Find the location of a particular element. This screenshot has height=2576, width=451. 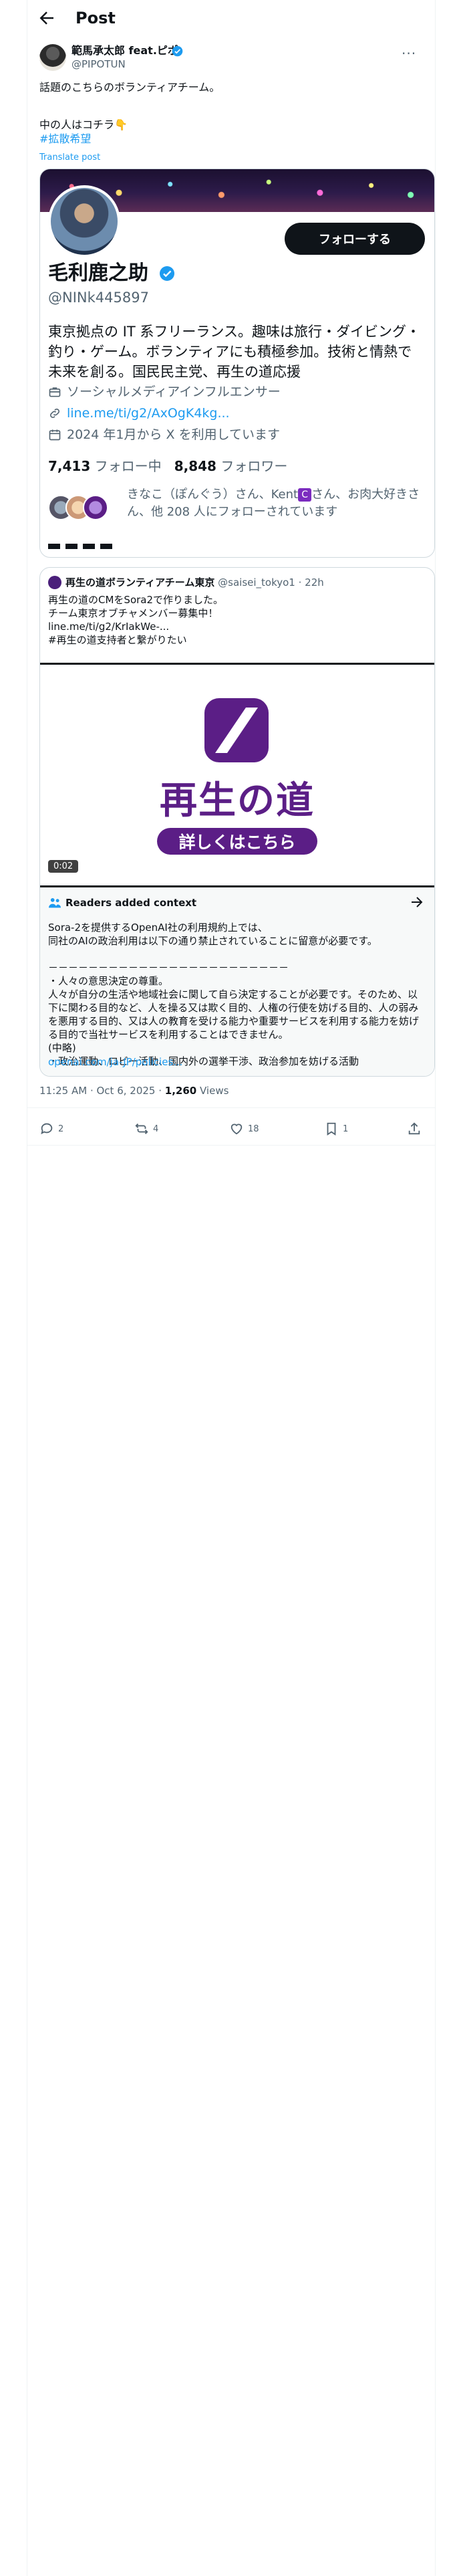

following-label: フォロー中 is located at coordinates (128, 466).